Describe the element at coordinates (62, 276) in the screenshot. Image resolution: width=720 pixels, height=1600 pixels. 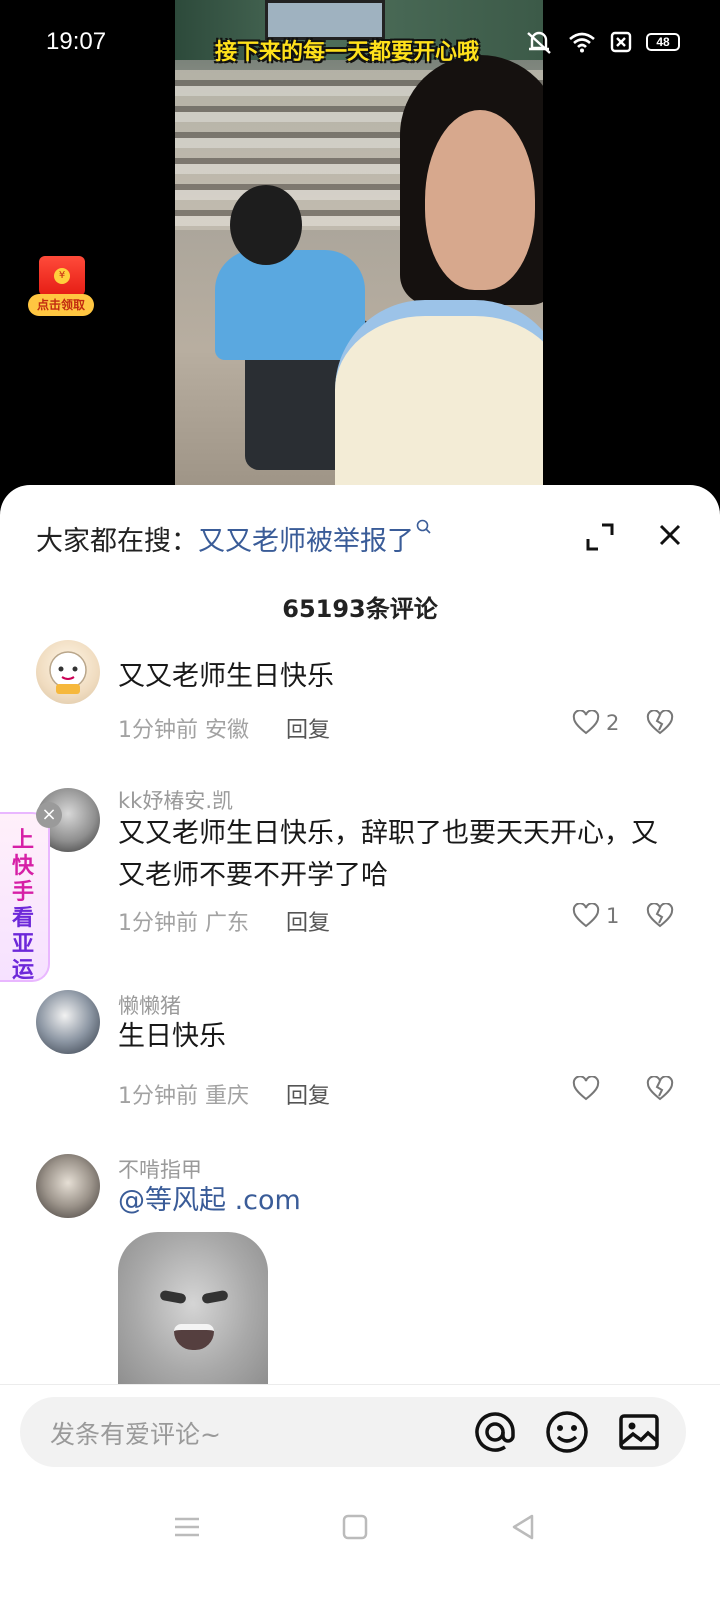
I see `coin-icon: ¥` at that location.